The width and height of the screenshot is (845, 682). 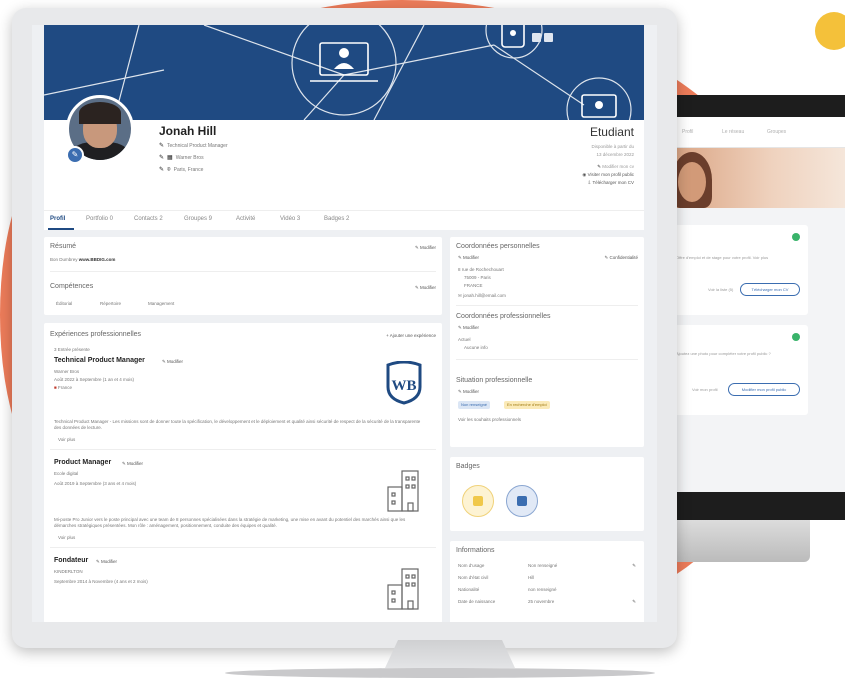 I want to click on info-label: Date de naissance, so click(x=477, y=601).